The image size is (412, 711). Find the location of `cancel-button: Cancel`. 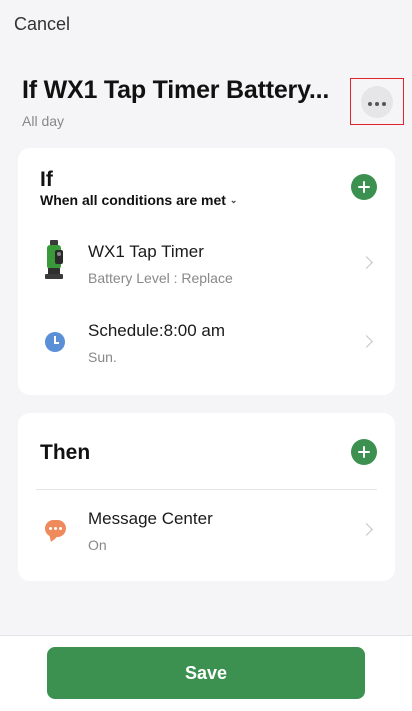

cancel-button: Cancel is located at coordinates (42, 24).